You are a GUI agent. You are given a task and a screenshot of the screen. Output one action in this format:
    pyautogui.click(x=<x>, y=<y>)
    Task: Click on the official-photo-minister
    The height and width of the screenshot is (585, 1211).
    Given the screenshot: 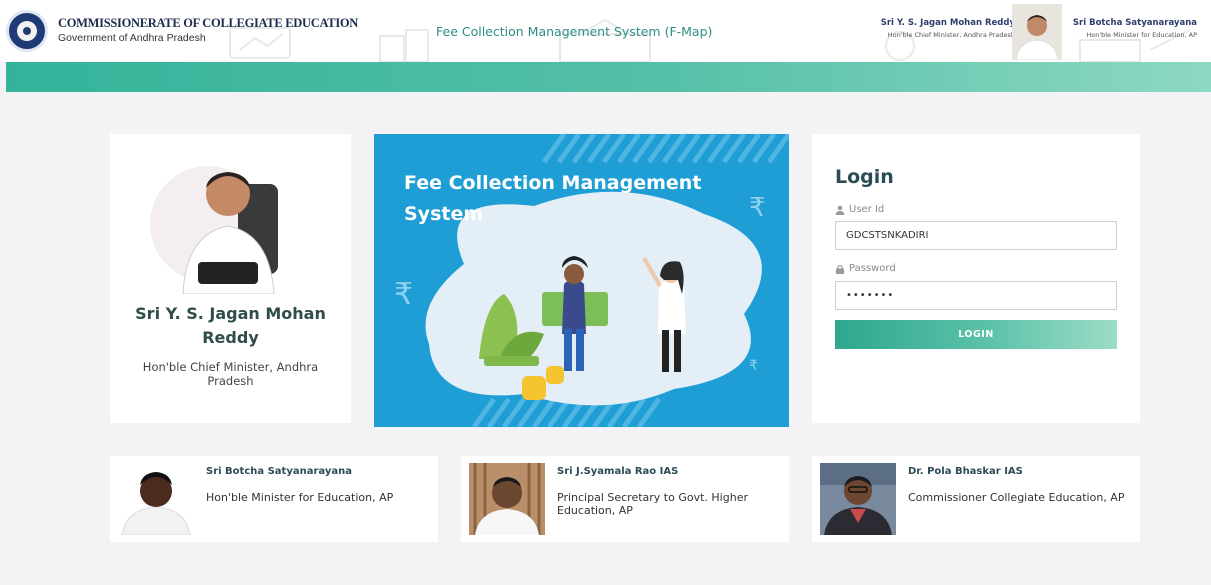 What is the action you would take?
    pyautogui.click(x=156, y=499)
    